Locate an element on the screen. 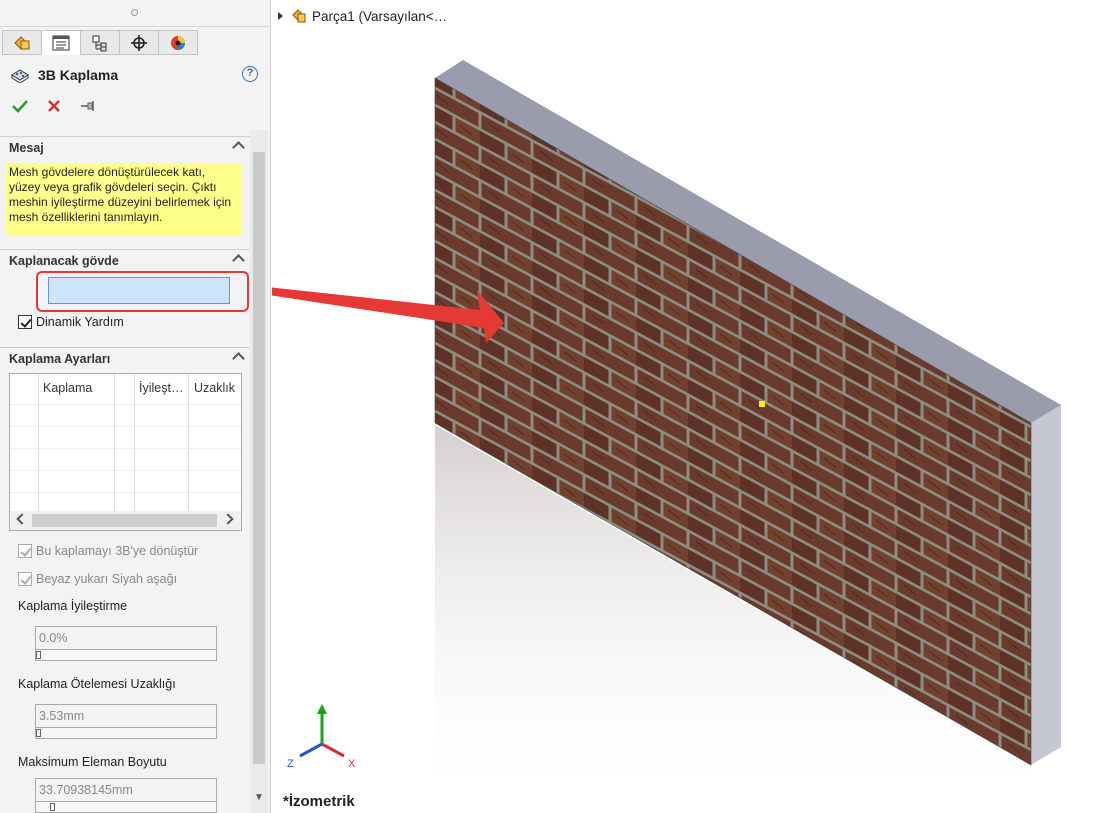 The image size is (1112, 813). dimxpert-icon is located at coordinates (139, 42).